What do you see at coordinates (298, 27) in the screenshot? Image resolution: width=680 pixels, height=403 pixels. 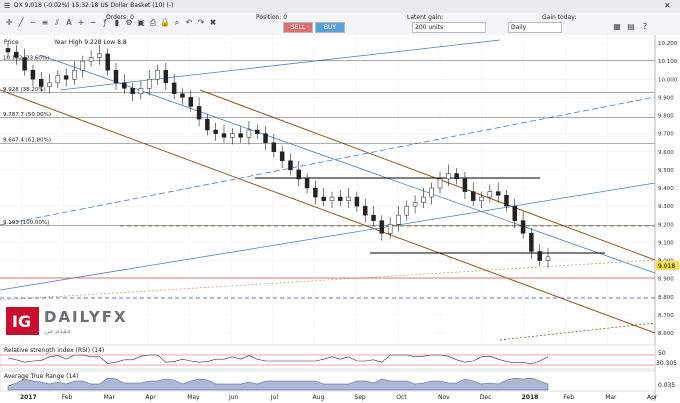 I see `sell-button: SELL` at bounding box center [298, 27].